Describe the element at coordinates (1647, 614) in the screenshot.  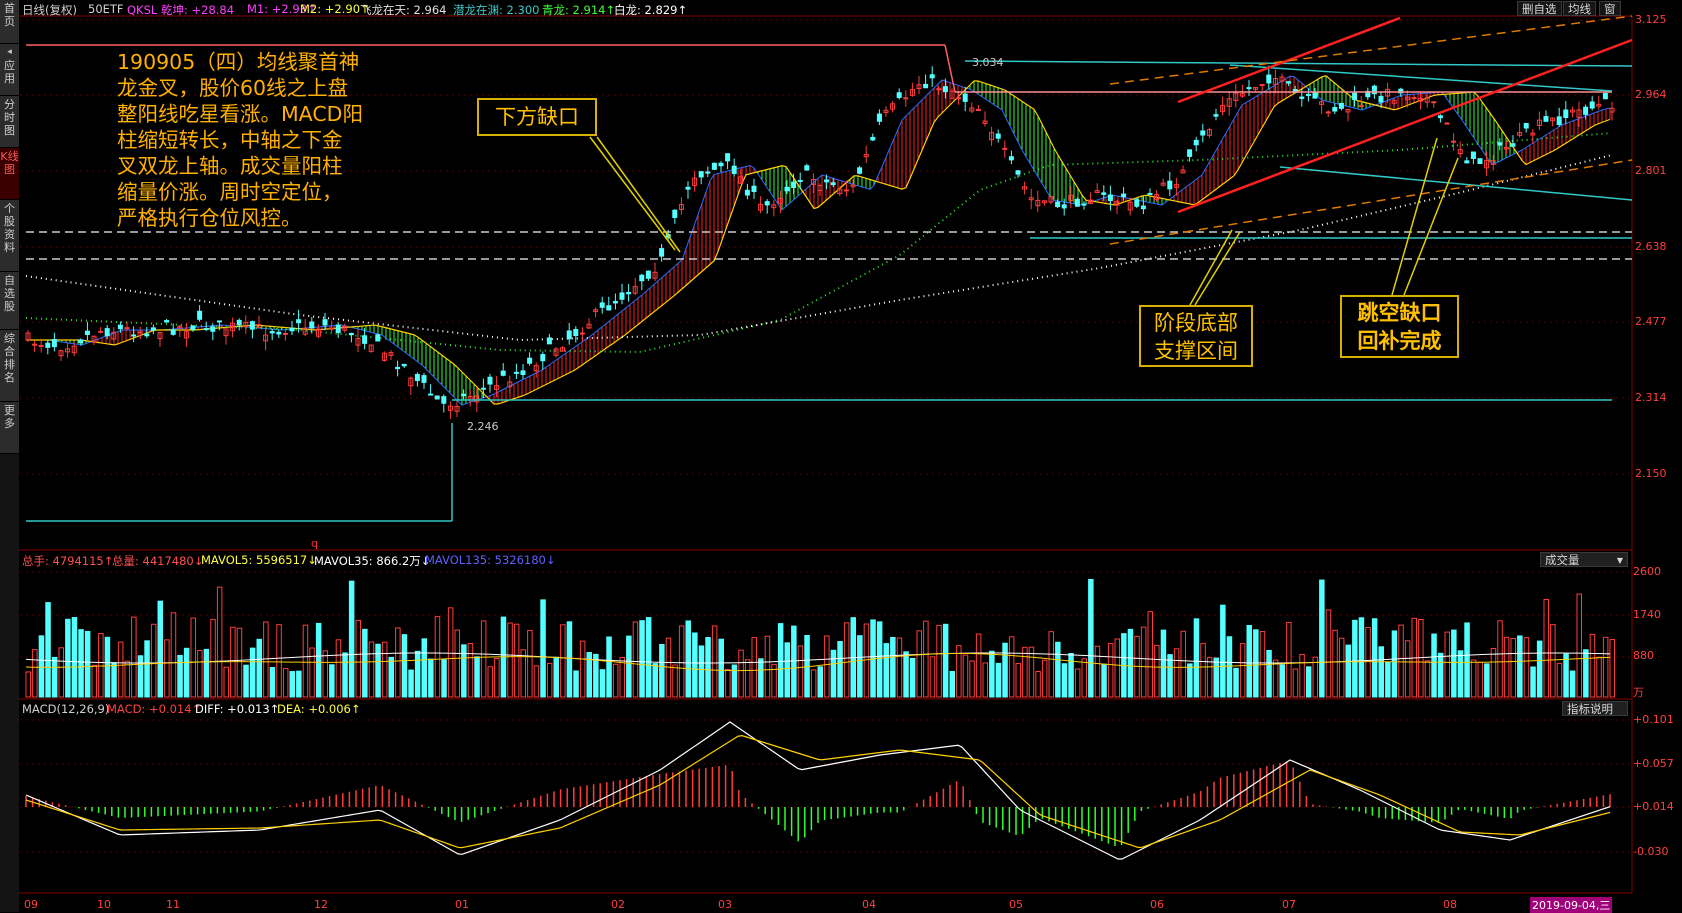
I see `volume-tick: 1740` at that location.